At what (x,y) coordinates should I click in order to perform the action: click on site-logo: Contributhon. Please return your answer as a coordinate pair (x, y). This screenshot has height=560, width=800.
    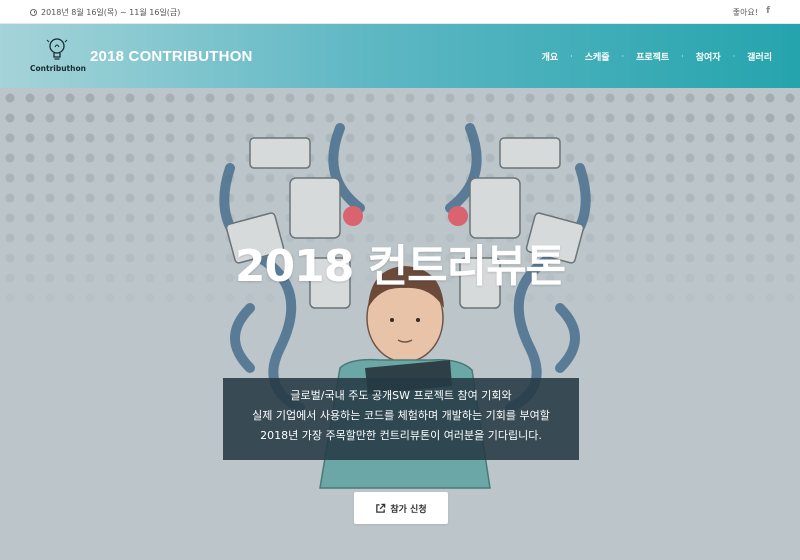
    Looking at the image, I should click on (58, 56).